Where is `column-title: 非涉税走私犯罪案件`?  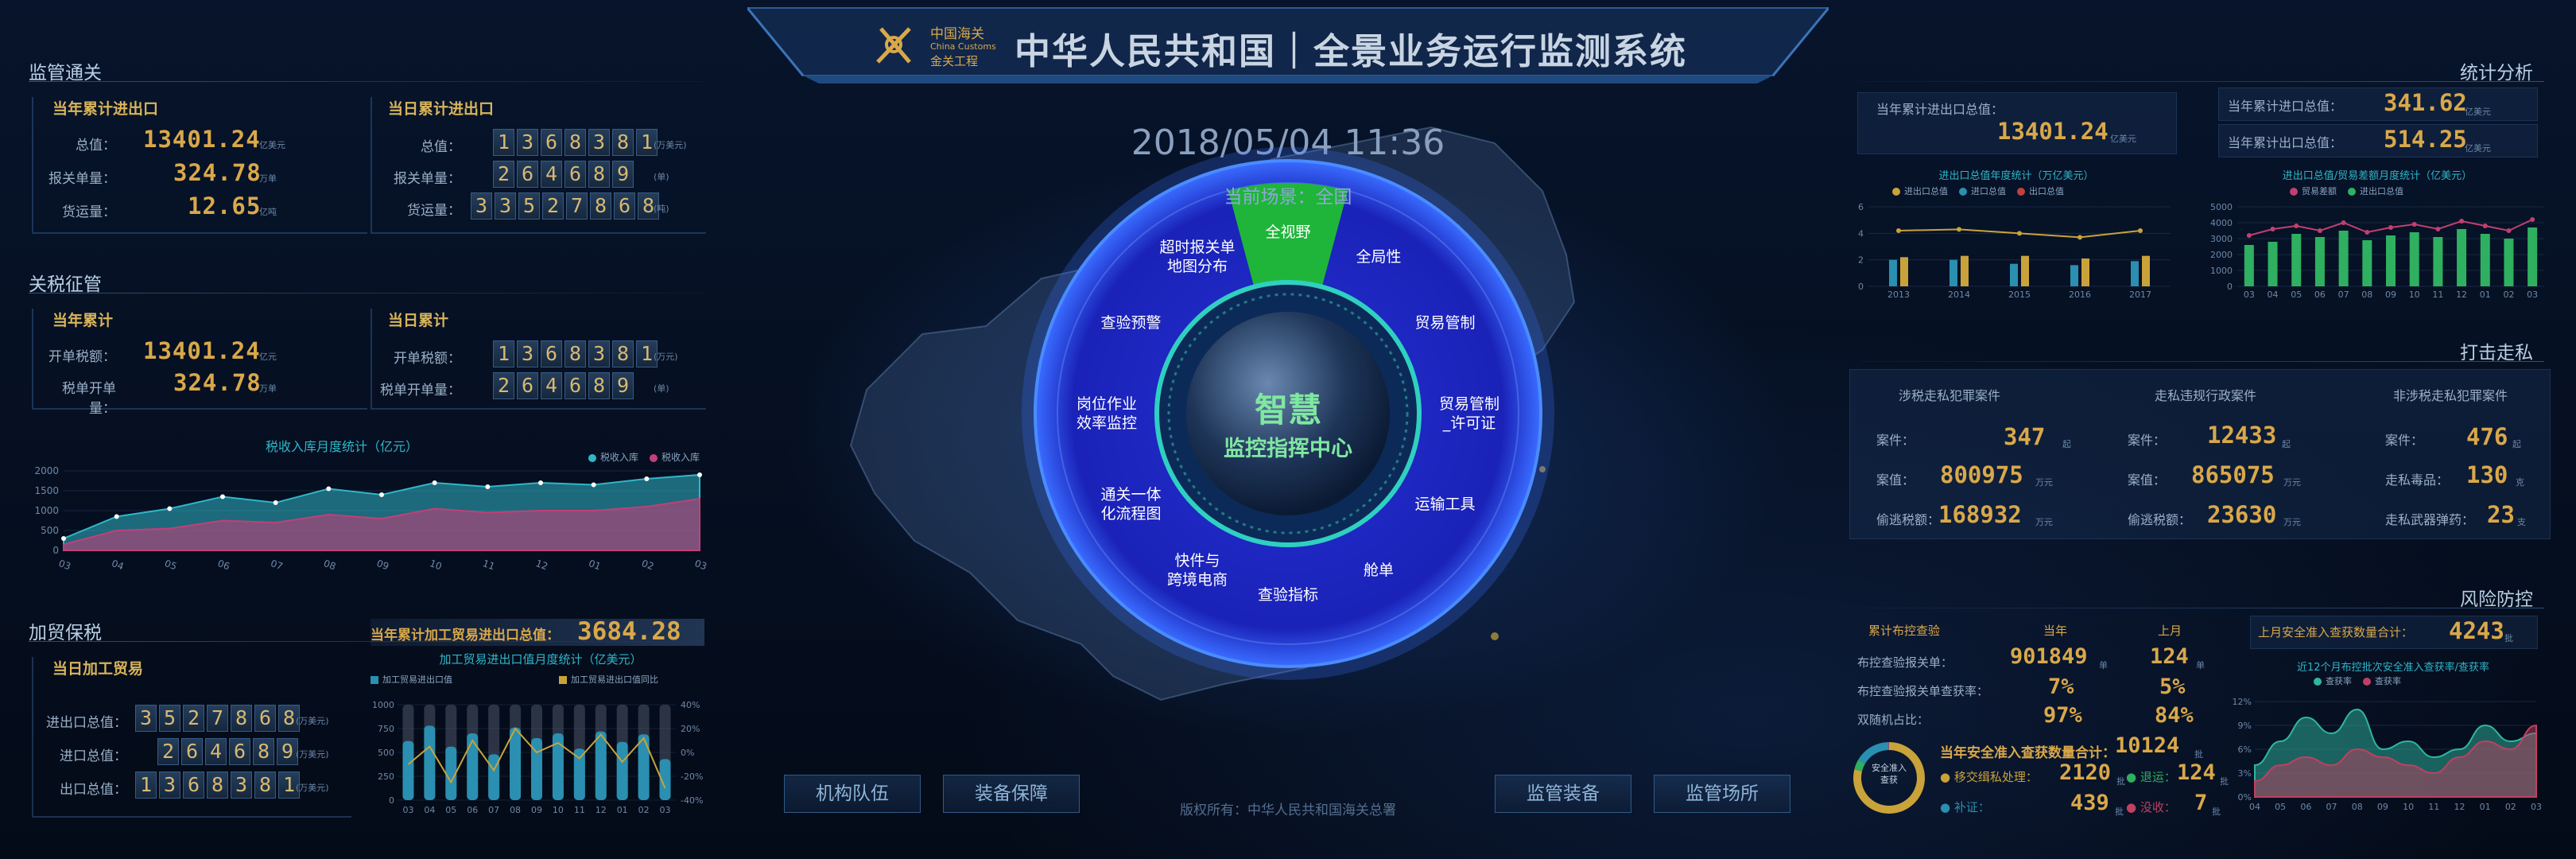 column-title: 非涉税走私犯罪案件 is located at coordinates (2450, 395).